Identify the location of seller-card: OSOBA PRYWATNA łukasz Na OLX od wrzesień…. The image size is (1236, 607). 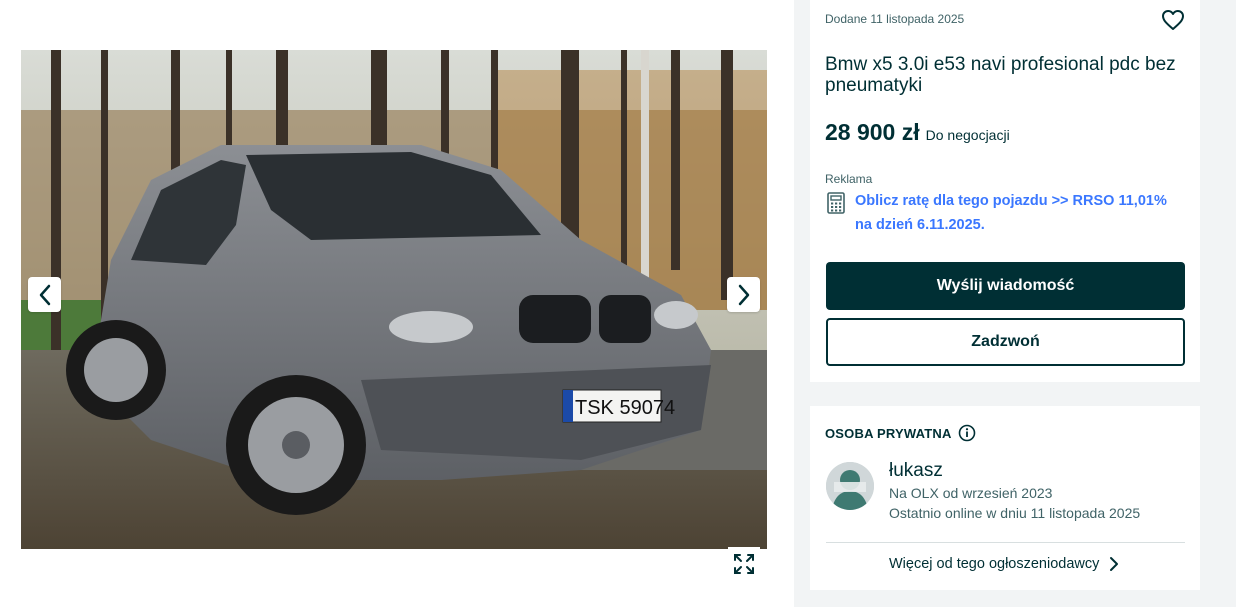
(1005, 498).